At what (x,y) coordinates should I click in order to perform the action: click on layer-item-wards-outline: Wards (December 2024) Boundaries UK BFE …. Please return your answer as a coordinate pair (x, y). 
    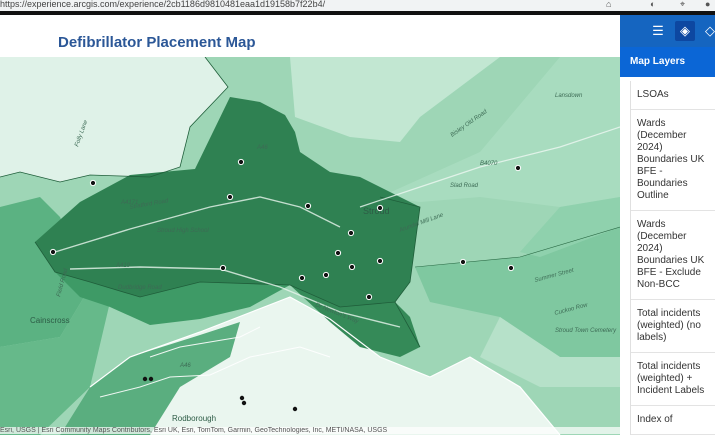
    Looking at the image, I should click on (673, 160).